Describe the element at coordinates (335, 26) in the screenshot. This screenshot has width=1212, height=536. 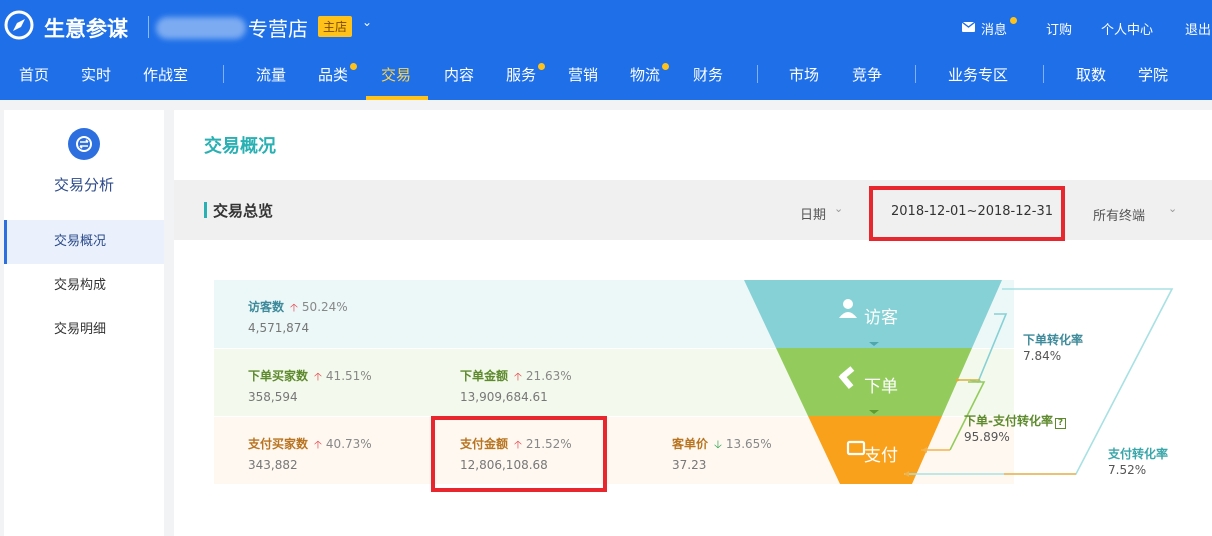
I see `main-store-badge: 主店` at that location.